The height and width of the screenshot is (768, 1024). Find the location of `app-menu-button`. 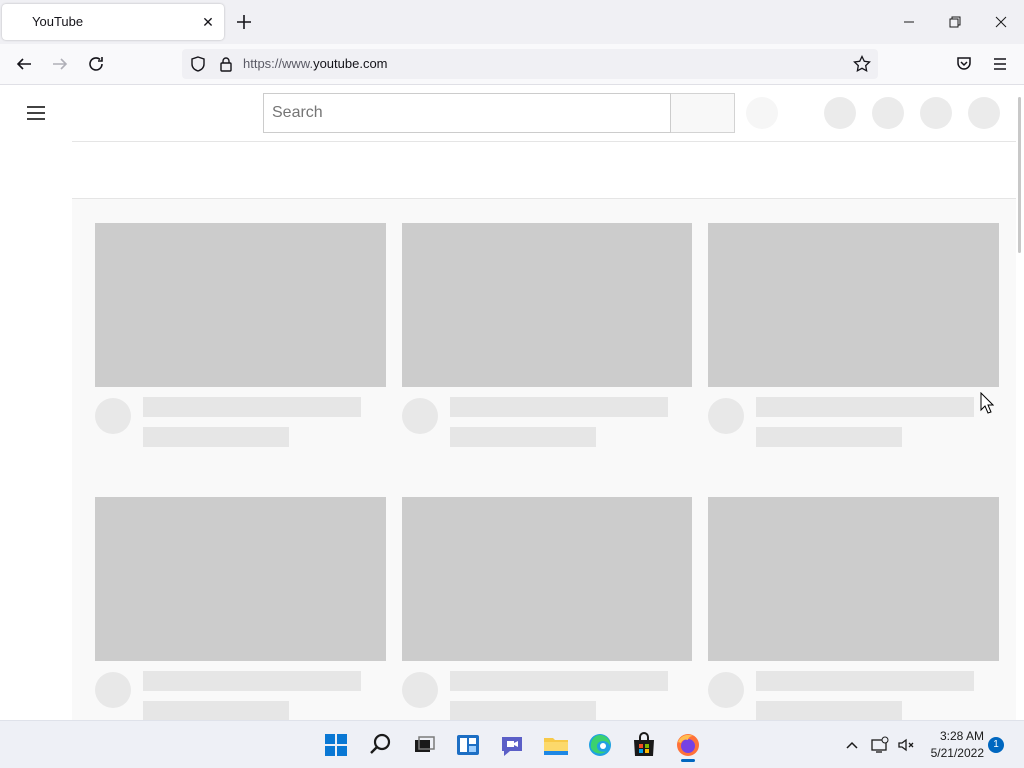

app-menu-button is located at coordinates (1000, 64).